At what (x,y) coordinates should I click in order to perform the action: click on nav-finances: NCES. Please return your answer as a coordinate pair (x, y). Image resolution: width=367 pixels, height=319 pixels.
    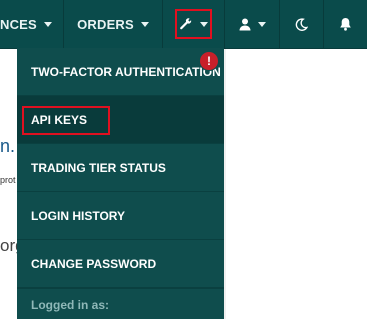
    Looking at the image, I should click on (31, 24).